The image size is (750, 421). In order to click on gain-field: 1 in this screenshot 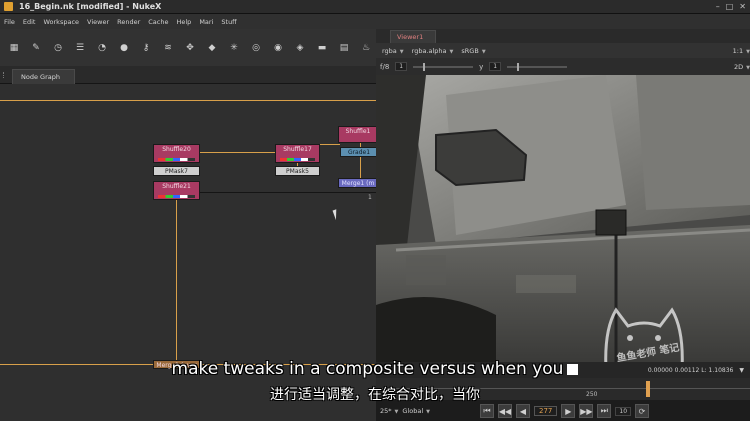, I will do `click(401, 66)`.